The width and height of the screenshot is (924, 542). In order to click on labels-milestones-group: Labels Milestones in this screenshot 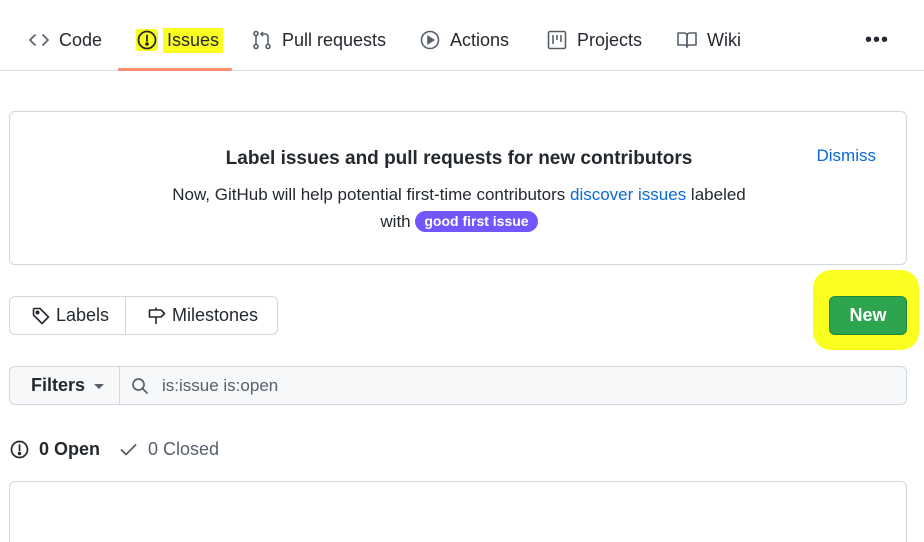, I will do `click(143, 315)`.